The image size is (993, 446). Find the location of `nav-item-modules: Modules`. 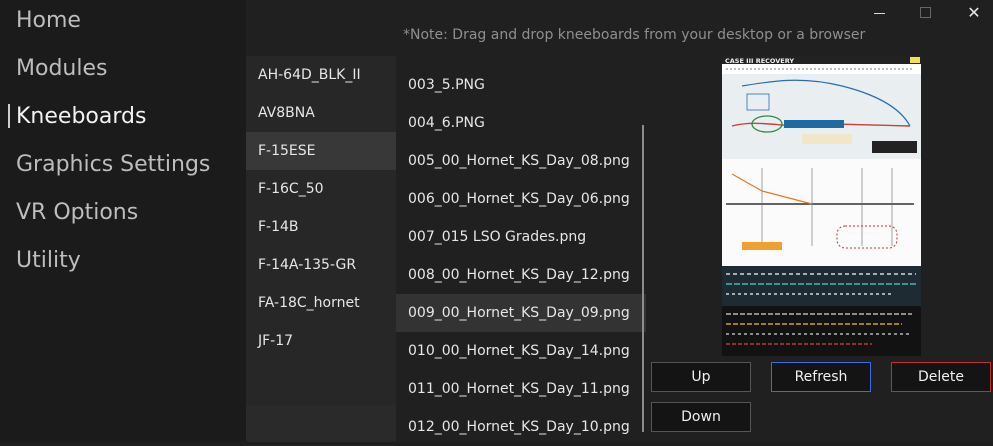

nav-item-modules: Modules is located at coordinates (61, 69).